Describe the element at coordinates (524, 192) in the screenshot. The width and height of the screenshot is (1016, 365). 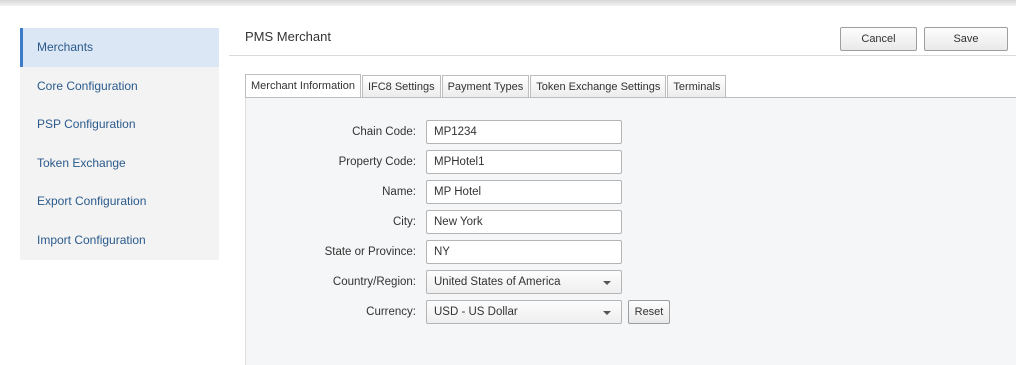
I see `name-input: MP Hotel` at that location.